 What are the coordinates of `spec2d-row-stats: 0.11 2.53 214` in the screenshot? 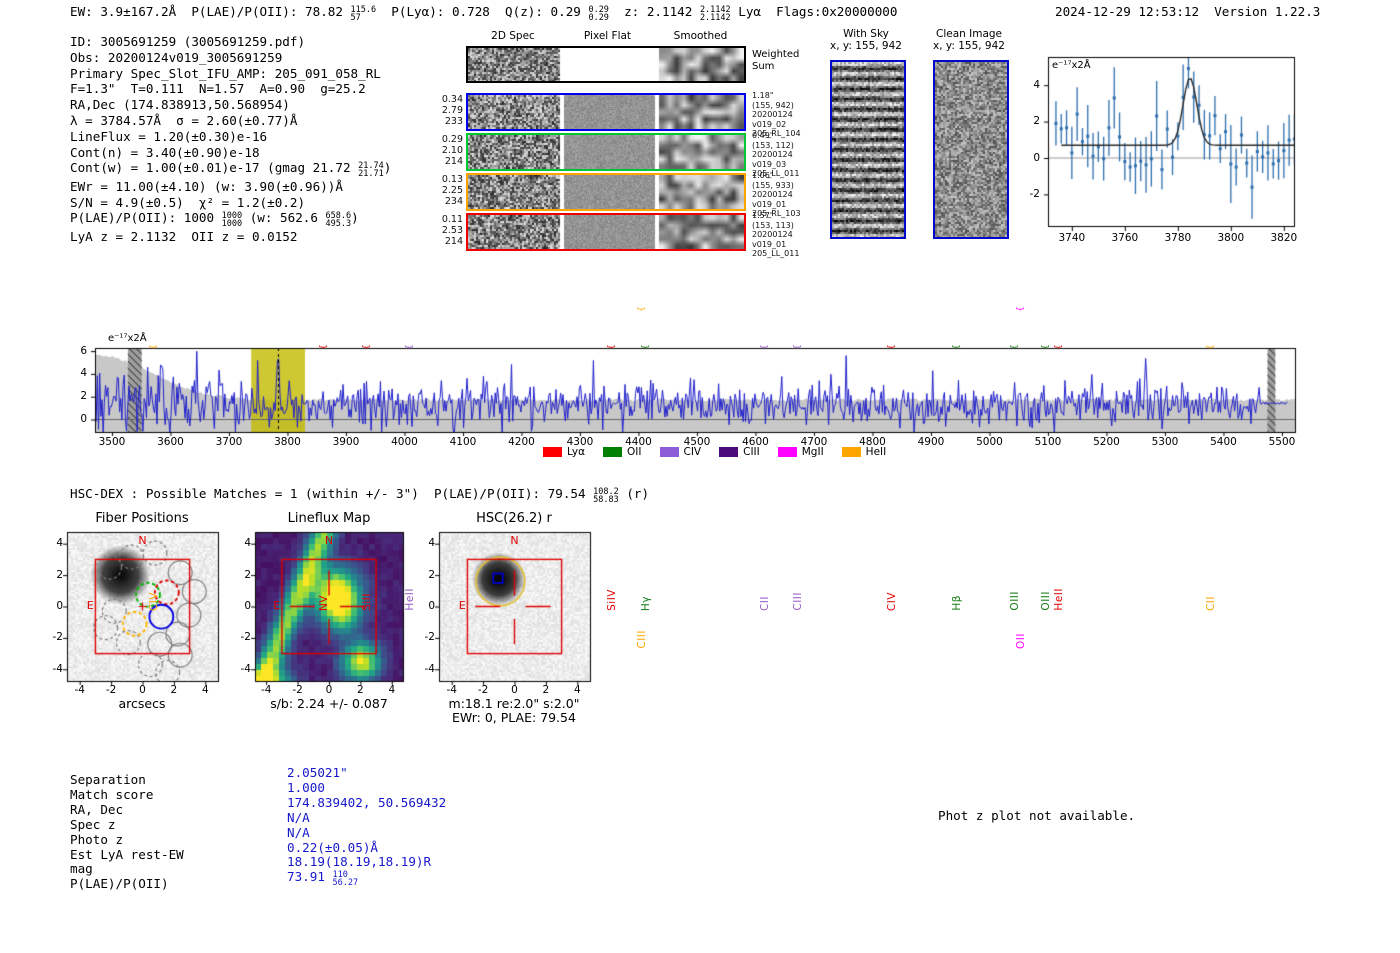 It's located at (452, 230).